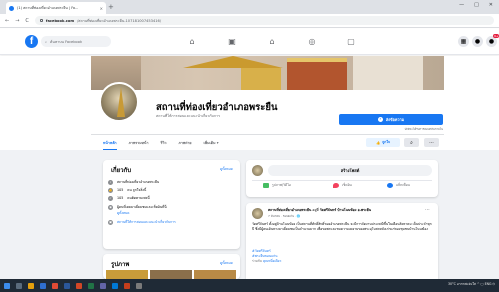 The image size is (499, 292). Describe the element at coordinates (496, 36) in the screenshot. I see `notification-badge: 9+` at that location.